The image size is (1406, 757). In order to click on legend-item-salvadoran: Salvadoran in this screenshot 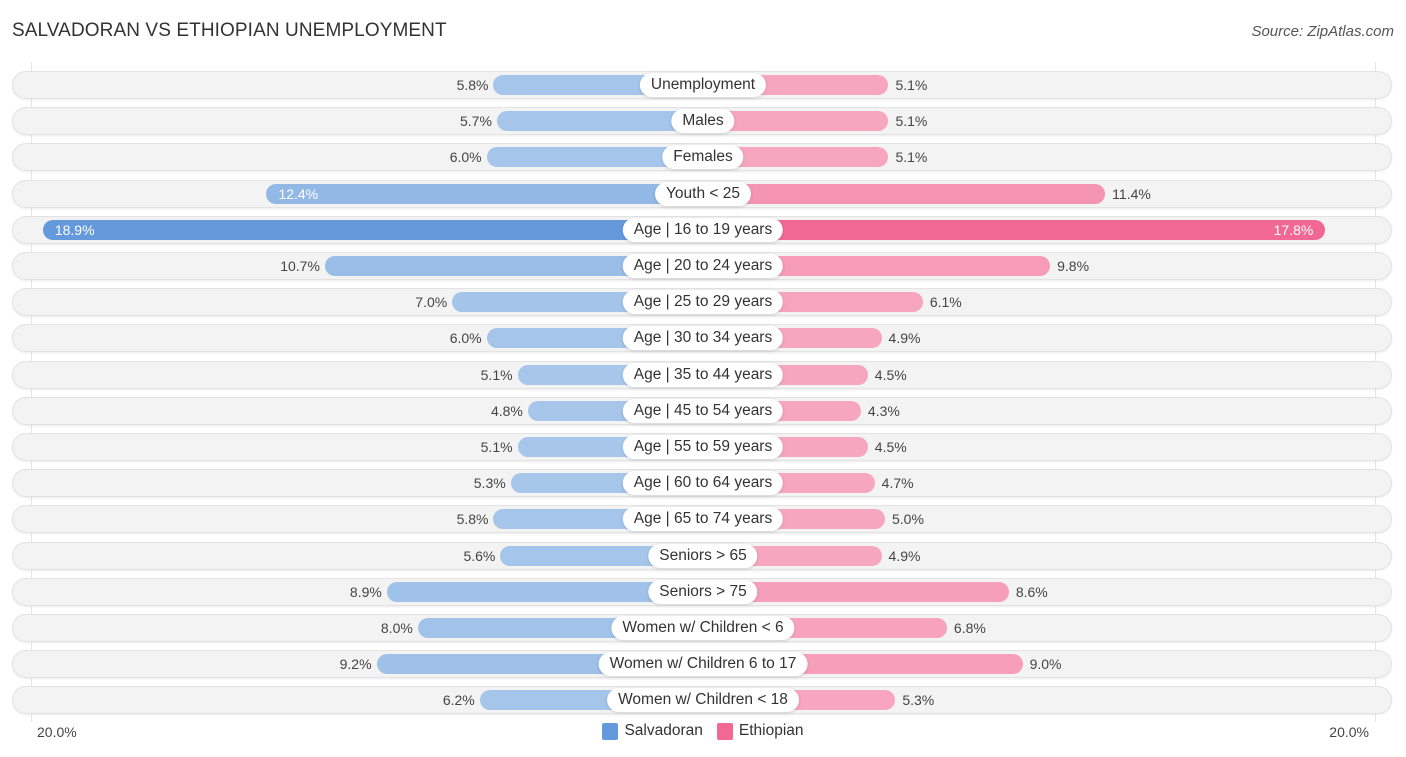, I will do `click(652, 731)`.